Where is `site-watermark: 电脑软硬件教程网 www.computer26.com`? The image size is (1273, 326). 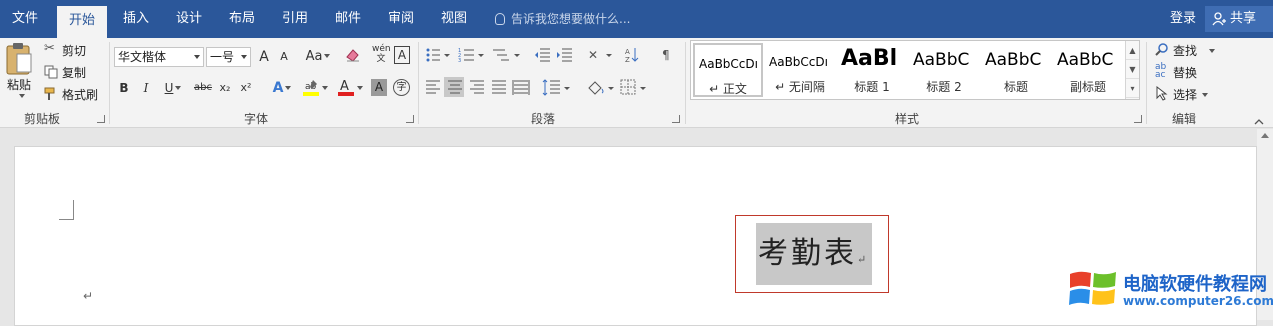 site-watermark: 电脑软硬件教程网 www.computer26.com is located at coordinates (1170, 294).